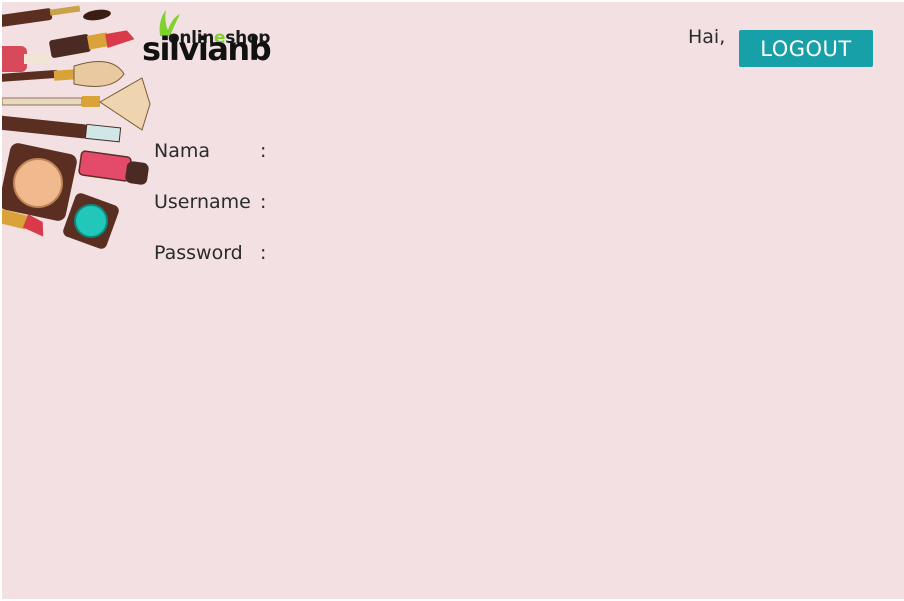 Image resolution: width=904 pixels, height=601 pixels. Describe the element at coordinates (182, 151) in the screenshot. I see `nama-label: Nama` at that location.